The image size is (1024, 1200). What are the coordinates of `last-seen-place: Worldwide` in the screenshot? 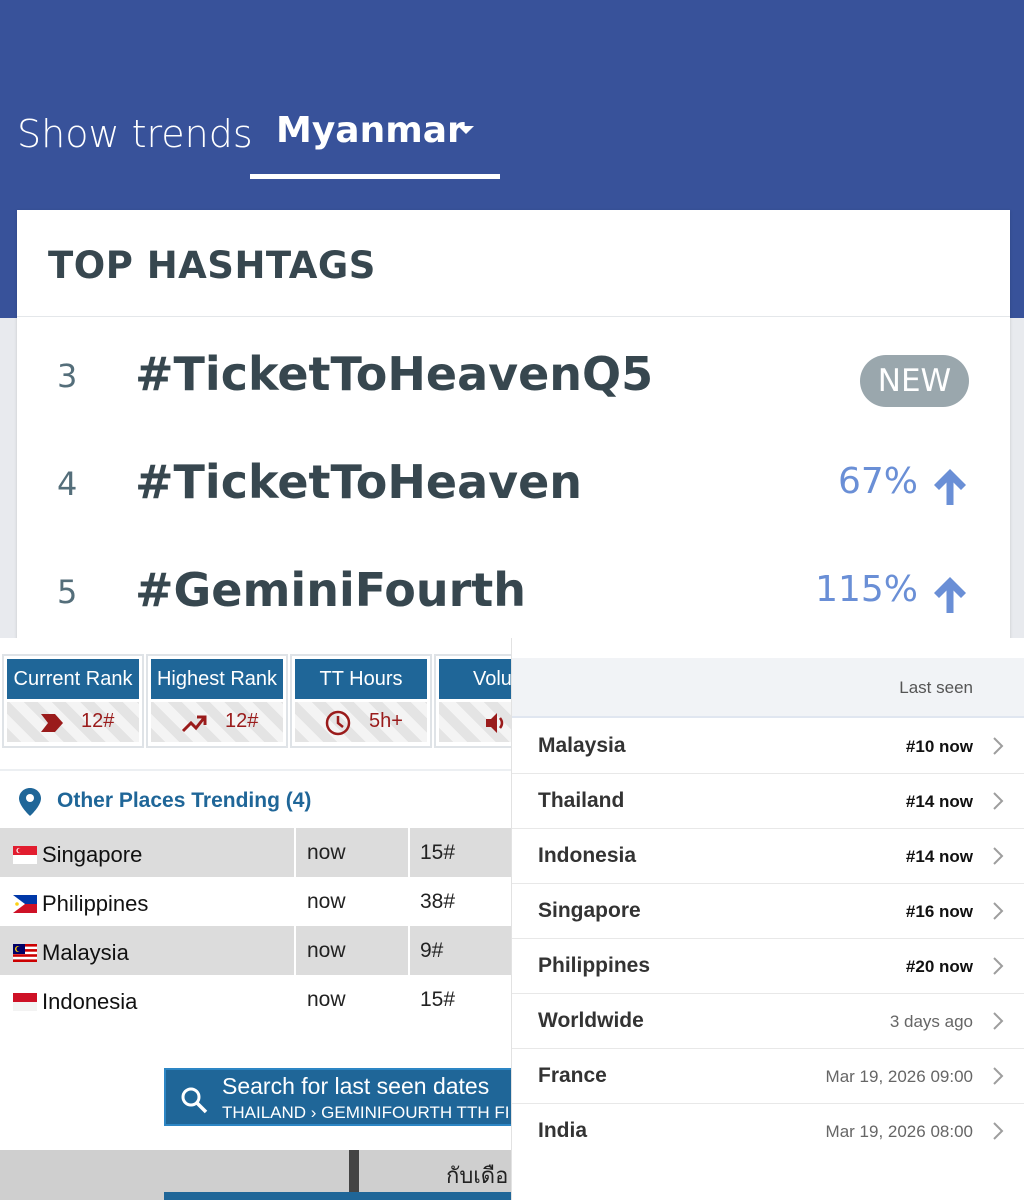 It's located at (591, 1020).